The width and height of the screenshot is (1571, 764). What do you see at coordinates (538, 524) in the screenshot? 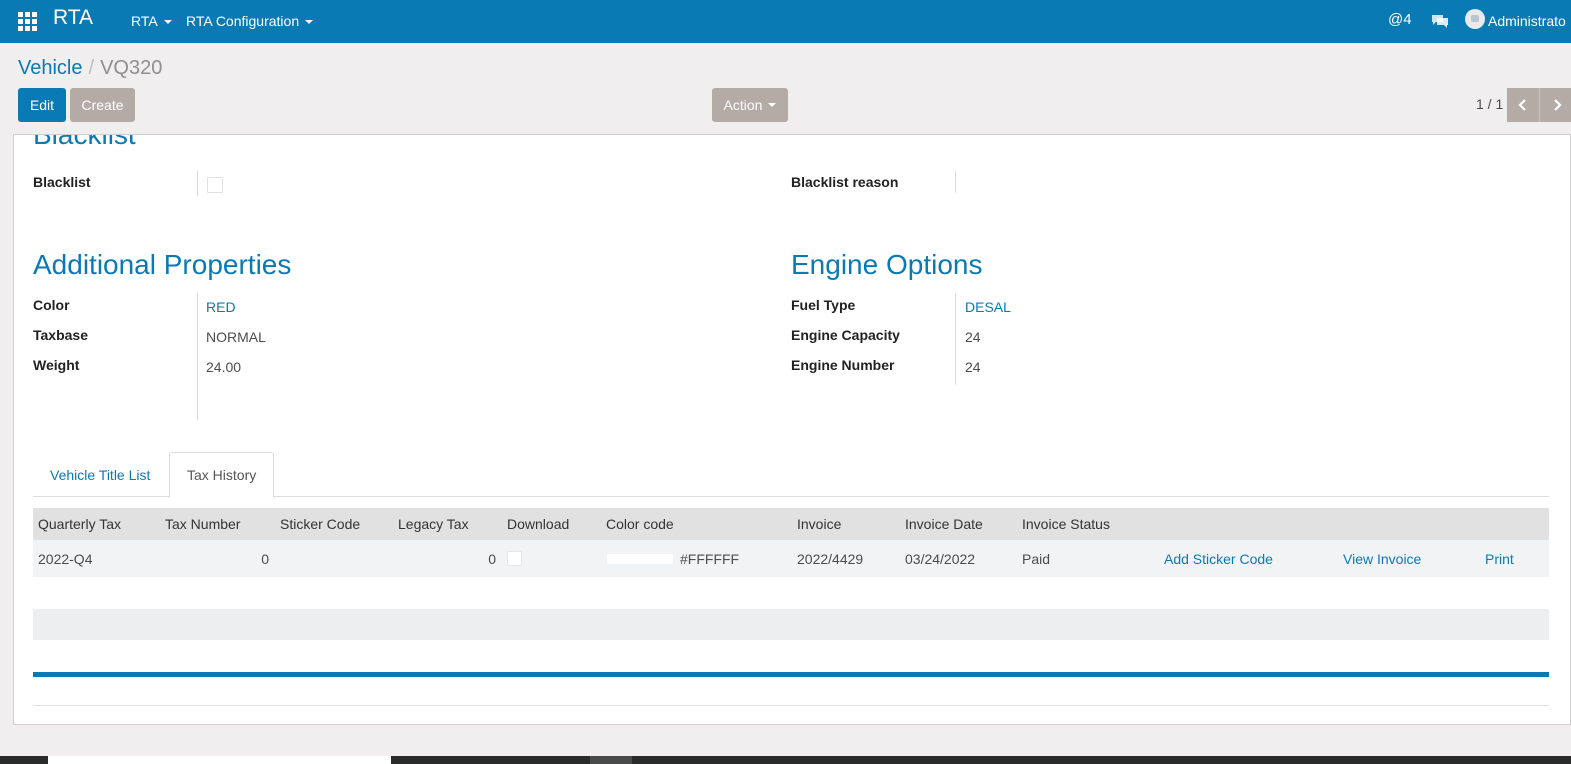
I see `column-download: Download` at bounding box center [538, 524].